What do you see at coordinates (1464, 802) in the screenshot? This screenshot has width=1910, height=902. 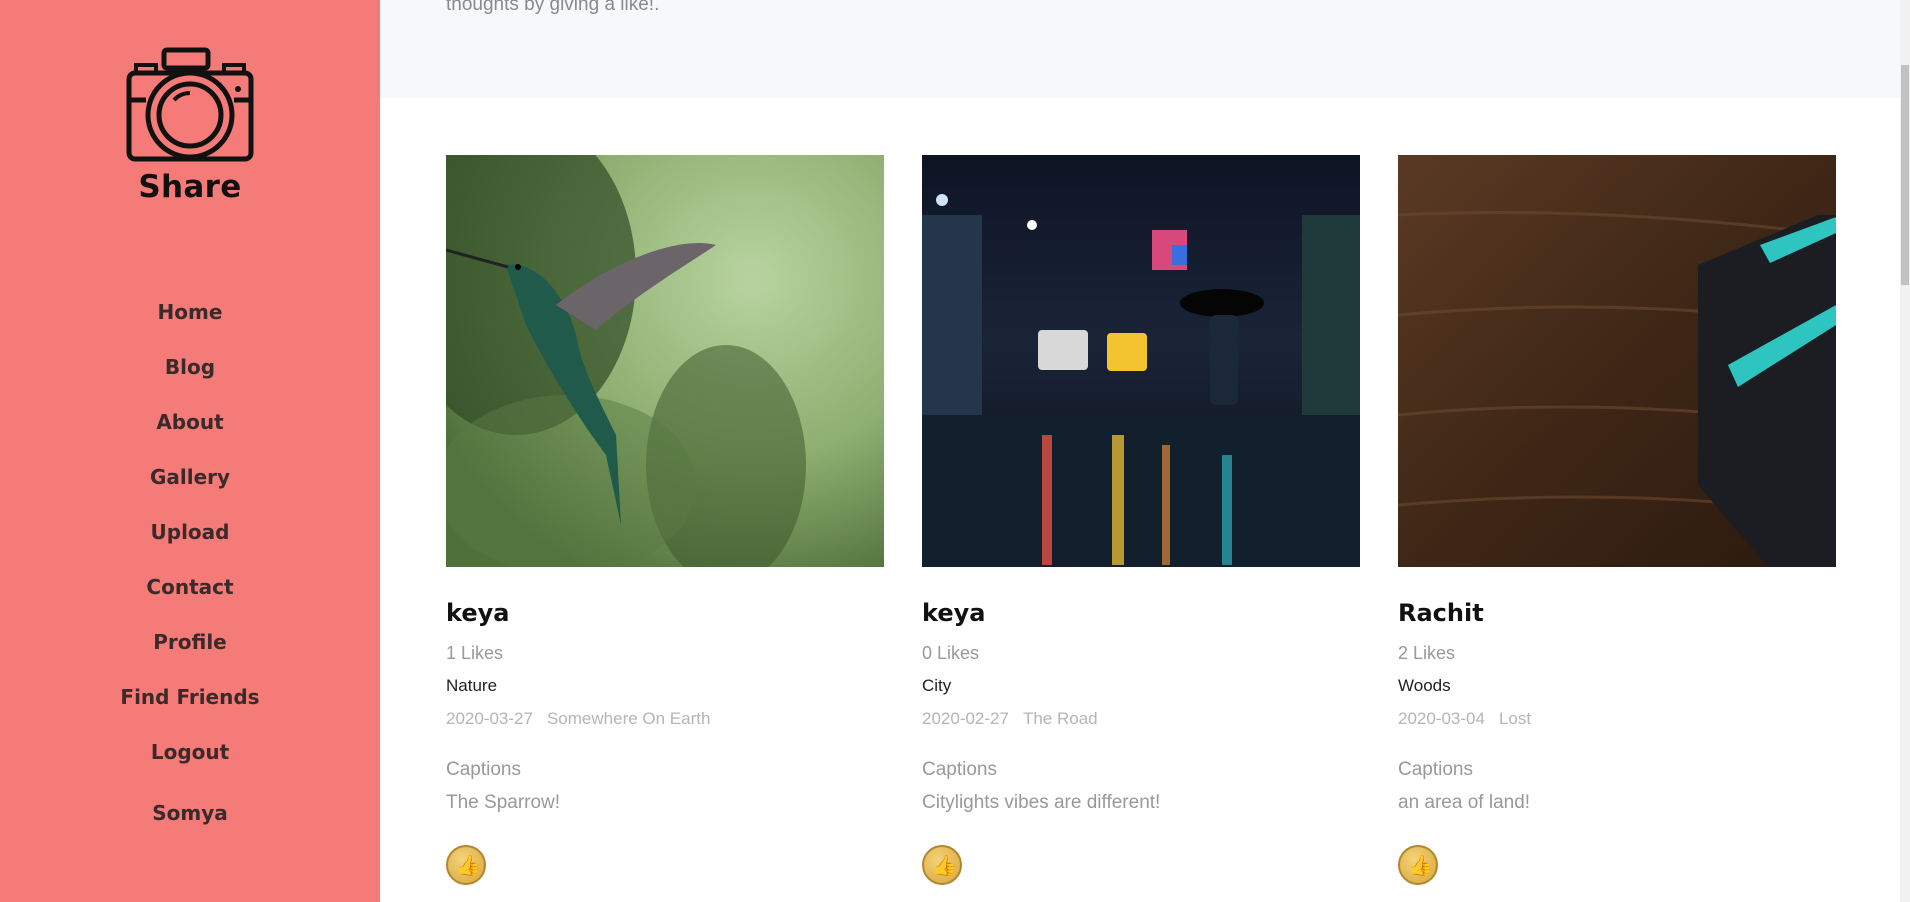 I see `post-caption: an area of land!` at bounding box center [1464, 802].